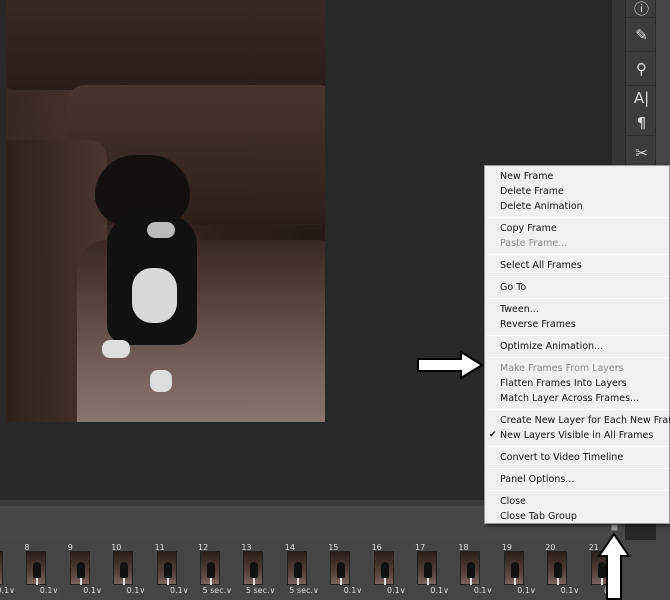 The height and width of the screenshot is (600, 670). What do you see at coordinates (577, 457) in the screenshot?
I see `menu-item-convert-to-video-timeline: Convert to Video Timeline` at bounding box center [577, 457].